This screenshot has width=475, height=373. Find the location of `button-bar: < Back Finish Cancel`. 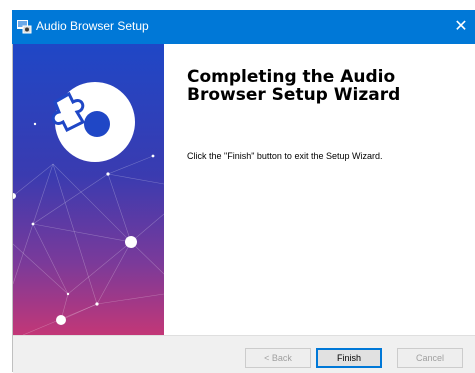

button-bar: < Back Finish Cancel is located at coordinates (244, 354).